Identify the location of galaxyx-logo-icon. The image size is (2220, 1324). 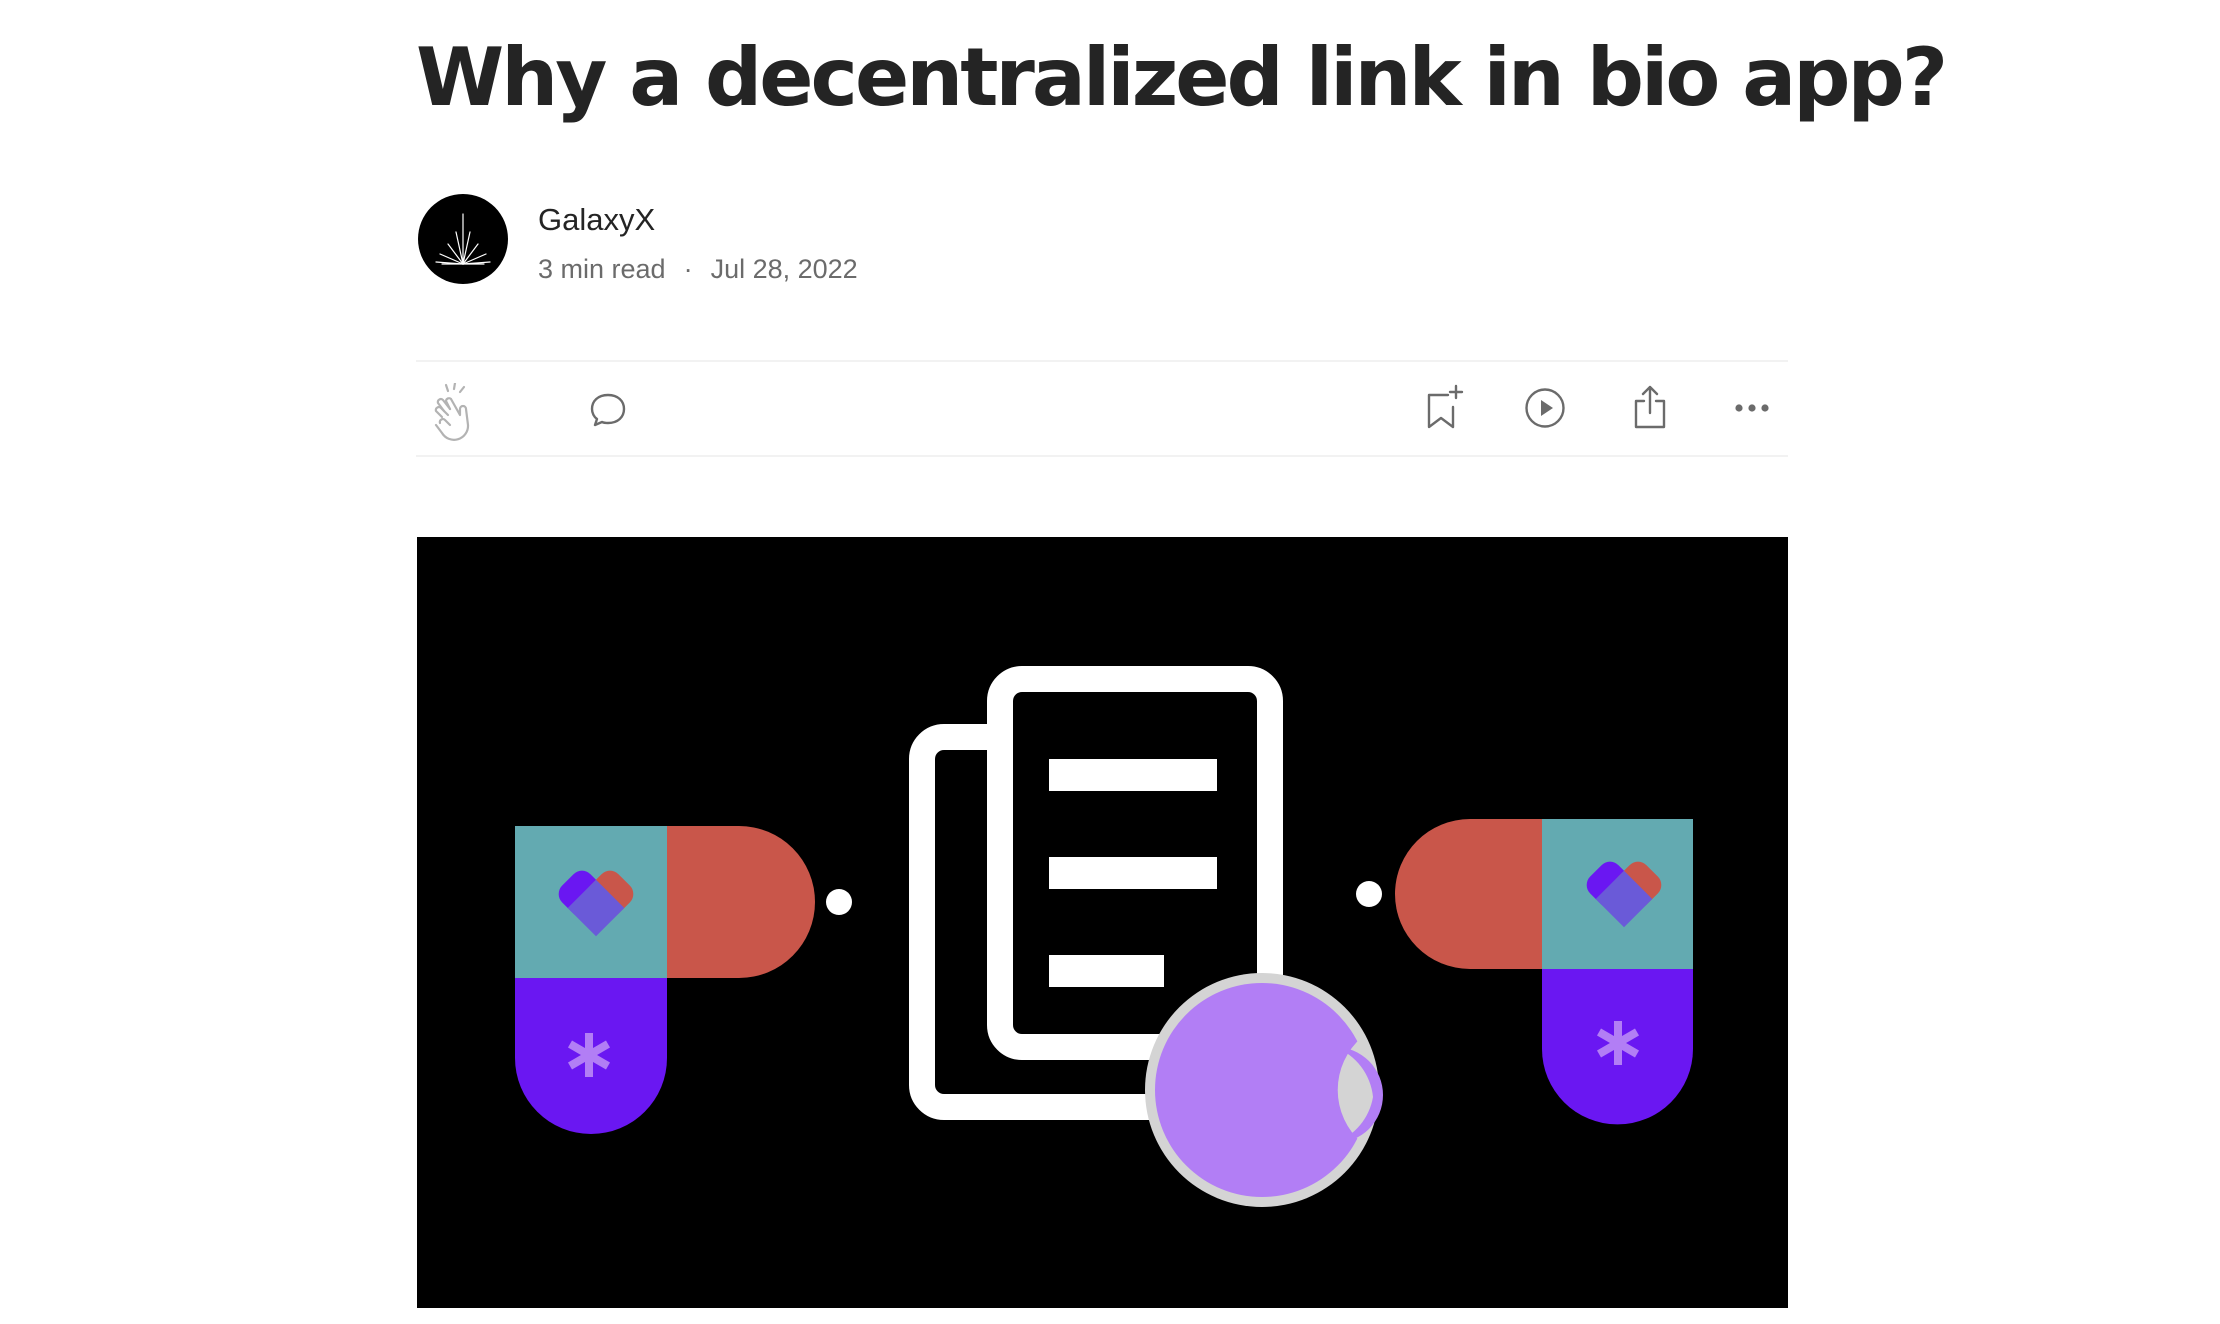
(463, 239).